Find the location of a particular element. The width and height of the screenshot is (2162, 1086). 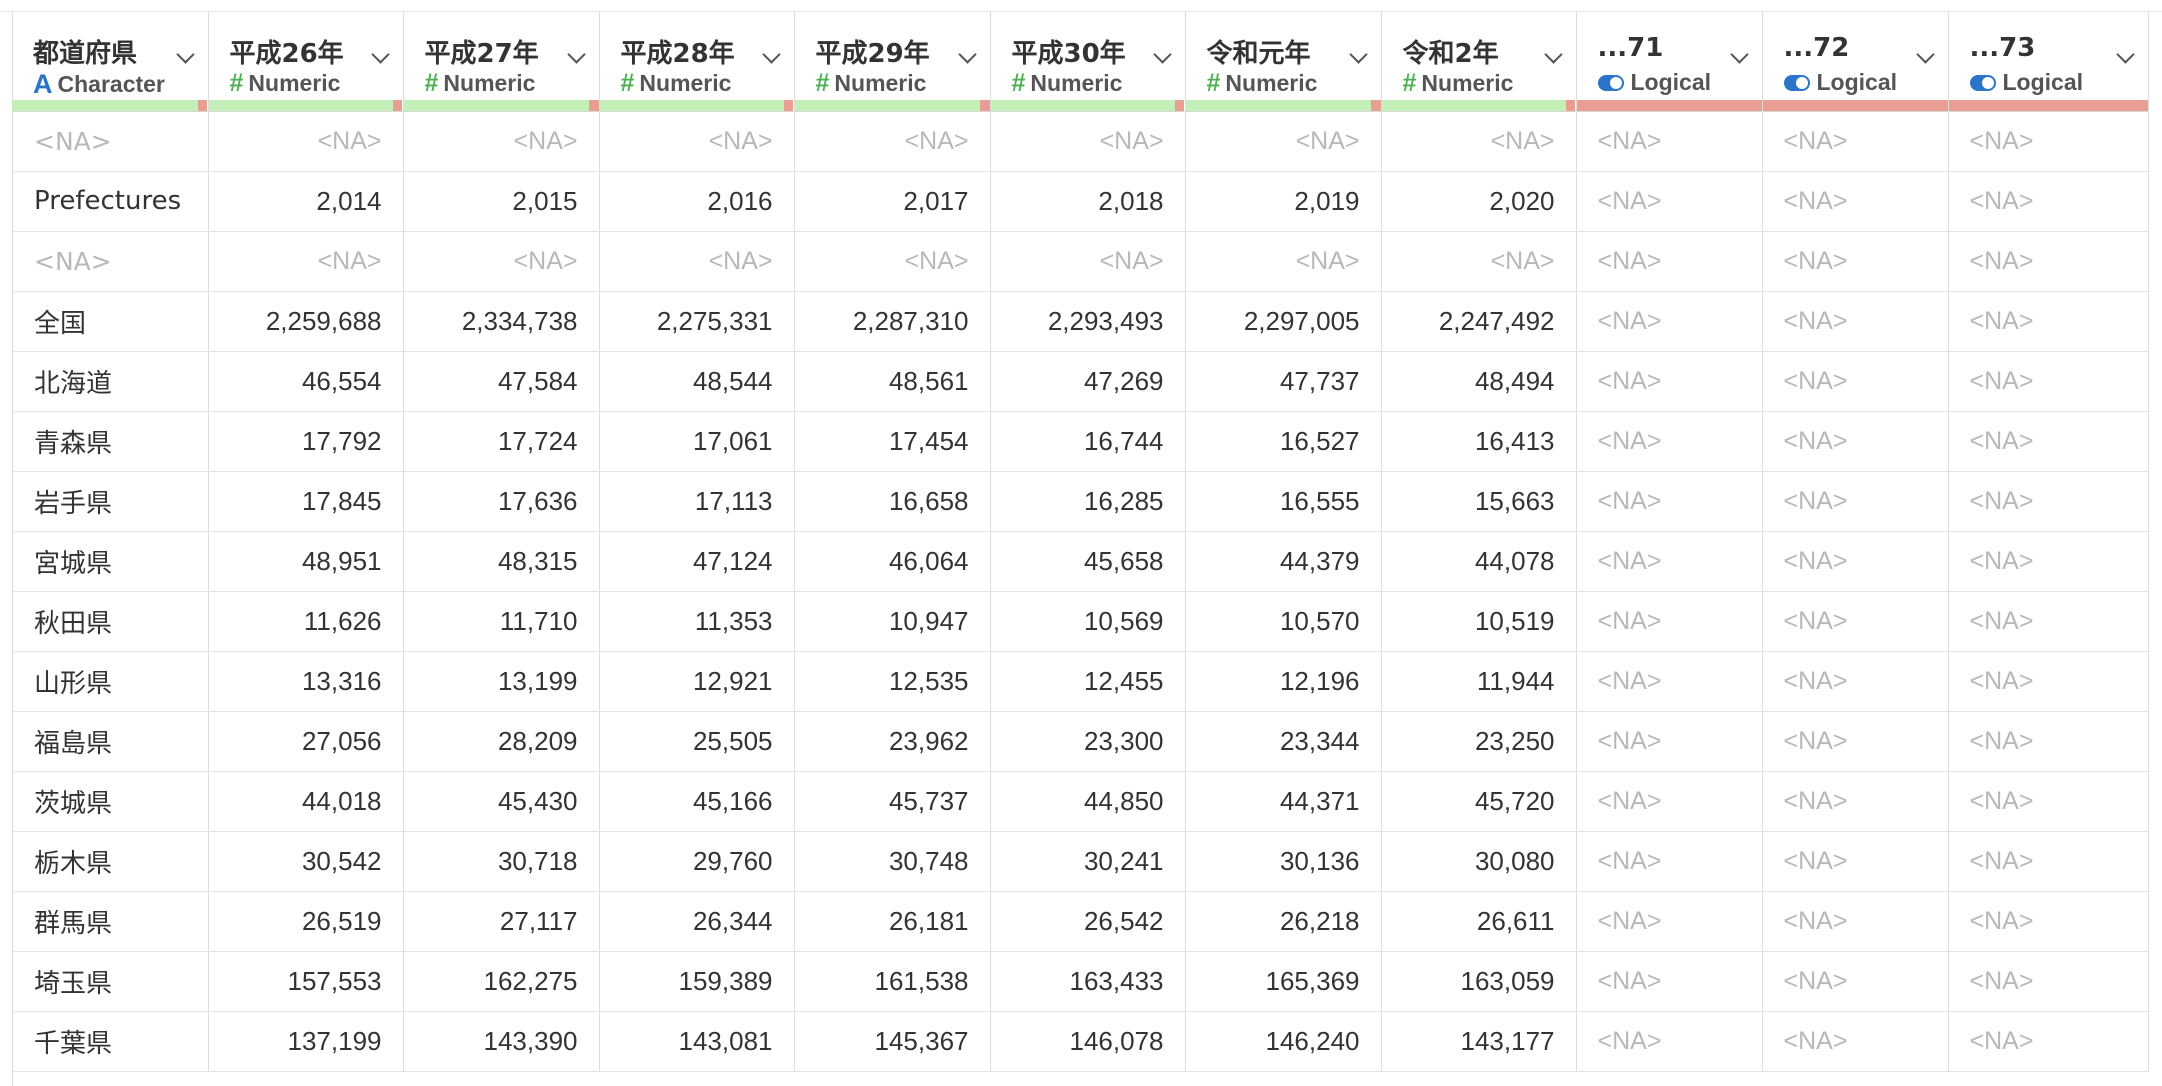

table-cell: 48,951 is located at coordinates (306, 561).